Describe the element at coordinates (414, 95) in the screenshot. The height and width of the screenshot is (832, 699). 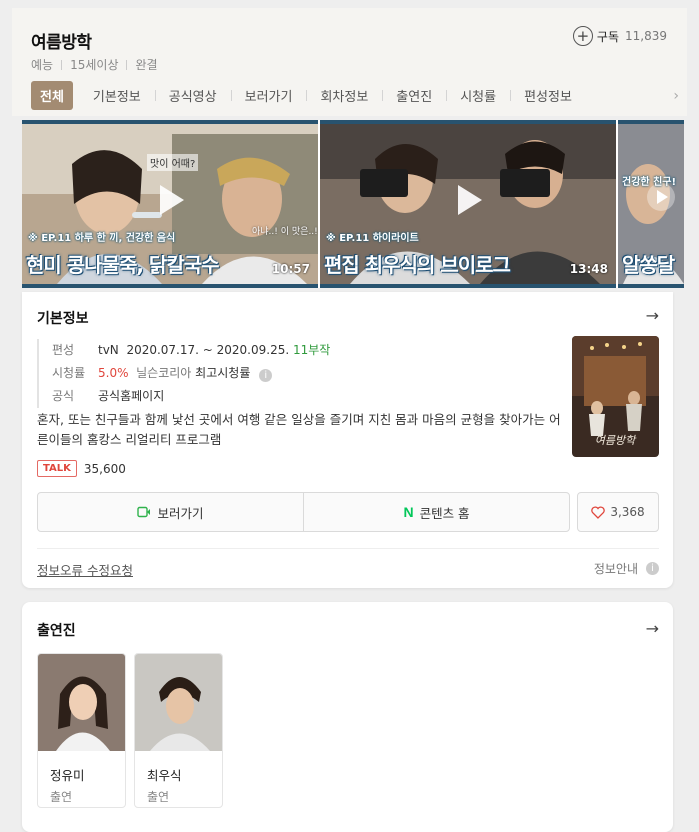
I see `tab-cast: 출연진` at that location.